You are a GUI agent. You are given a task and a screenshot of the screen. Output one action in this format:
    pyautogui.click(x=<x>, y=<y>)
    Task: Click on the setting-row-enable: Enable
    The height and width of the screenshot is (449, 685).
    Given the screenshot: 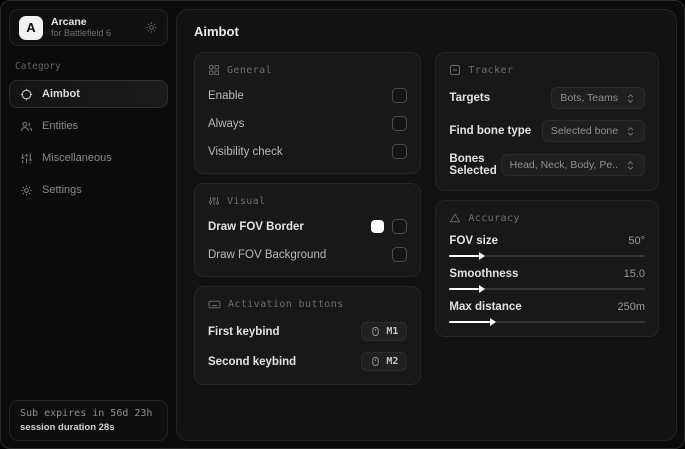 What is the action you would take?
    pyautogui.click(x=308, y=95)
    